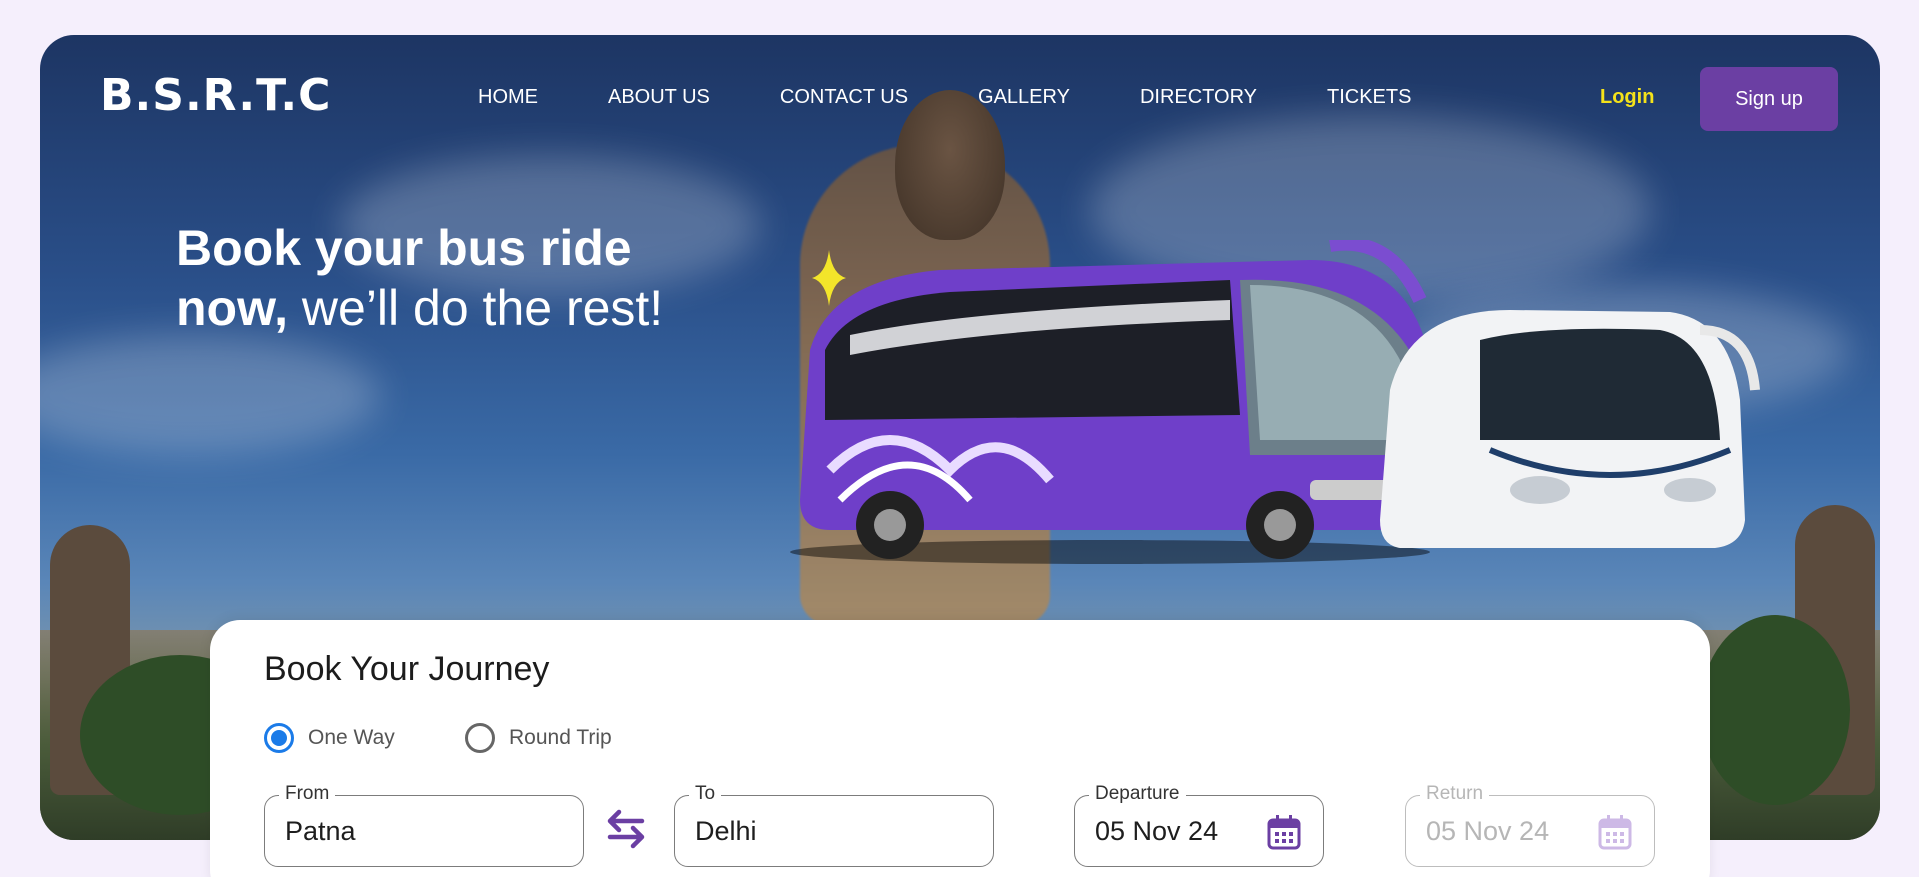 The width and height of the screenshot is (1919, 877). Describe the element at coordinates (1455, 794) in the screenshot. I see `return-label: Return` at that location.